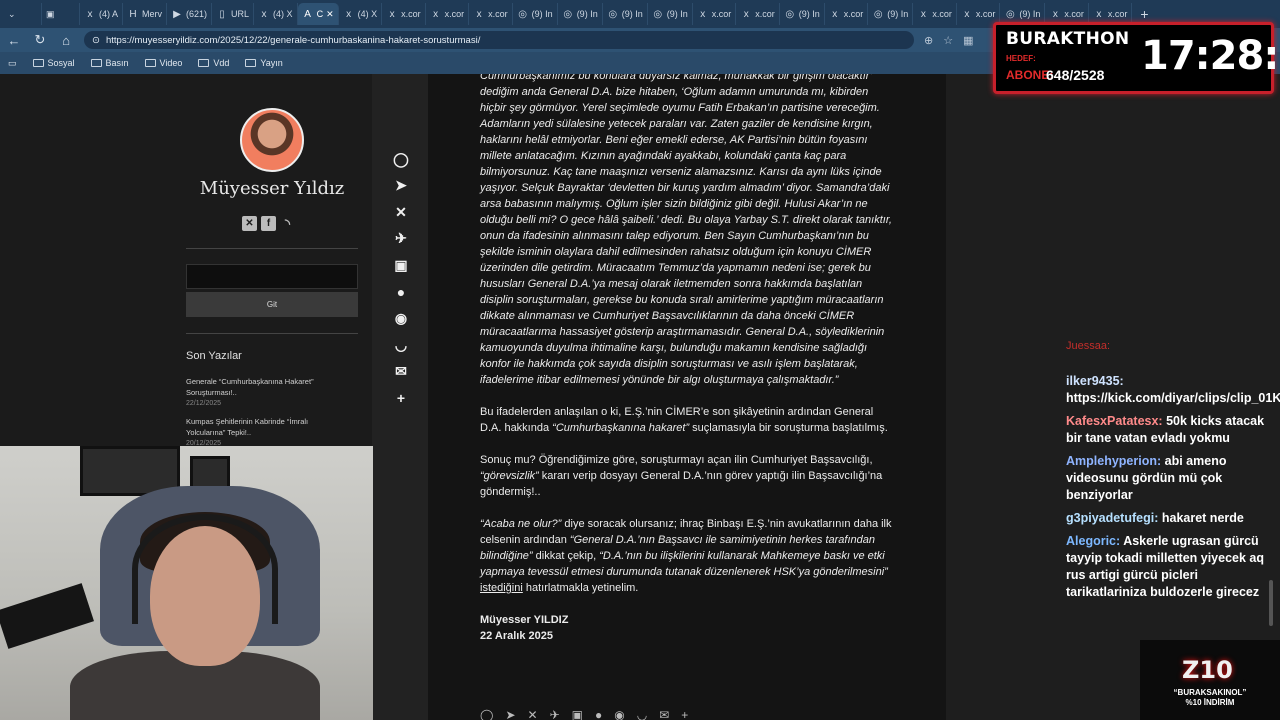 The width and height of the screenshot is (1280, 720). I want to click on bookmark-basin: Basın, so click(109, 63).